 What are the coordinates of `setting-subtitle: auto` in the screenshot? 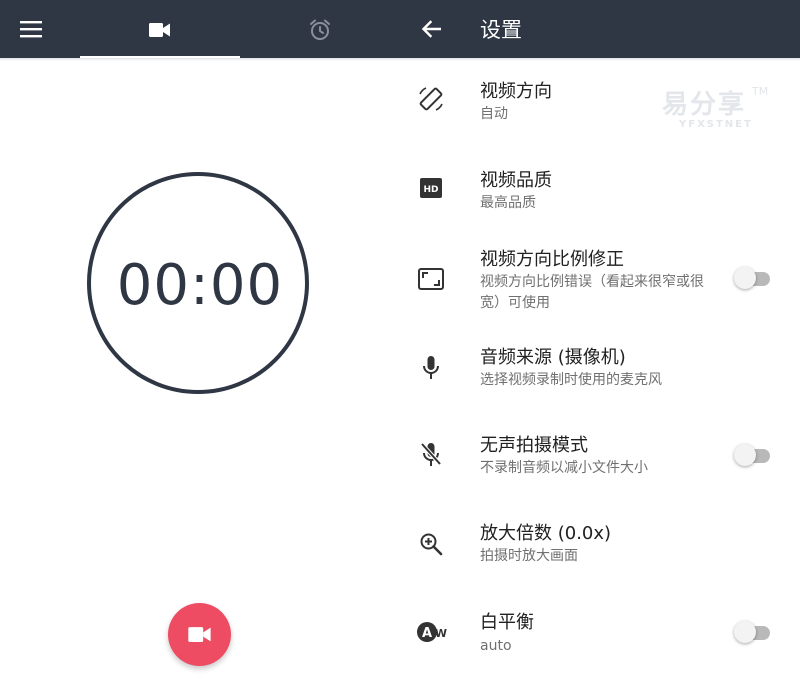 It's located at (496, 646).